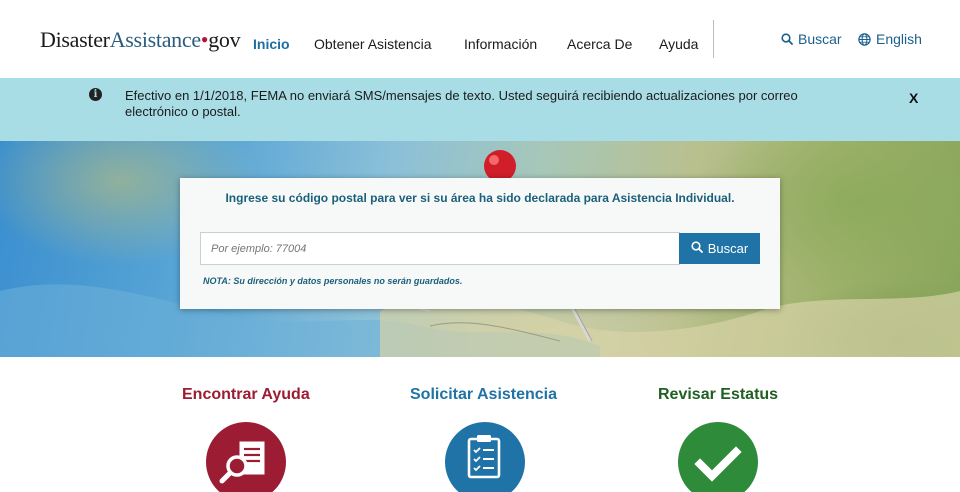  I want to click on search-document-icon, so click(246, 457).